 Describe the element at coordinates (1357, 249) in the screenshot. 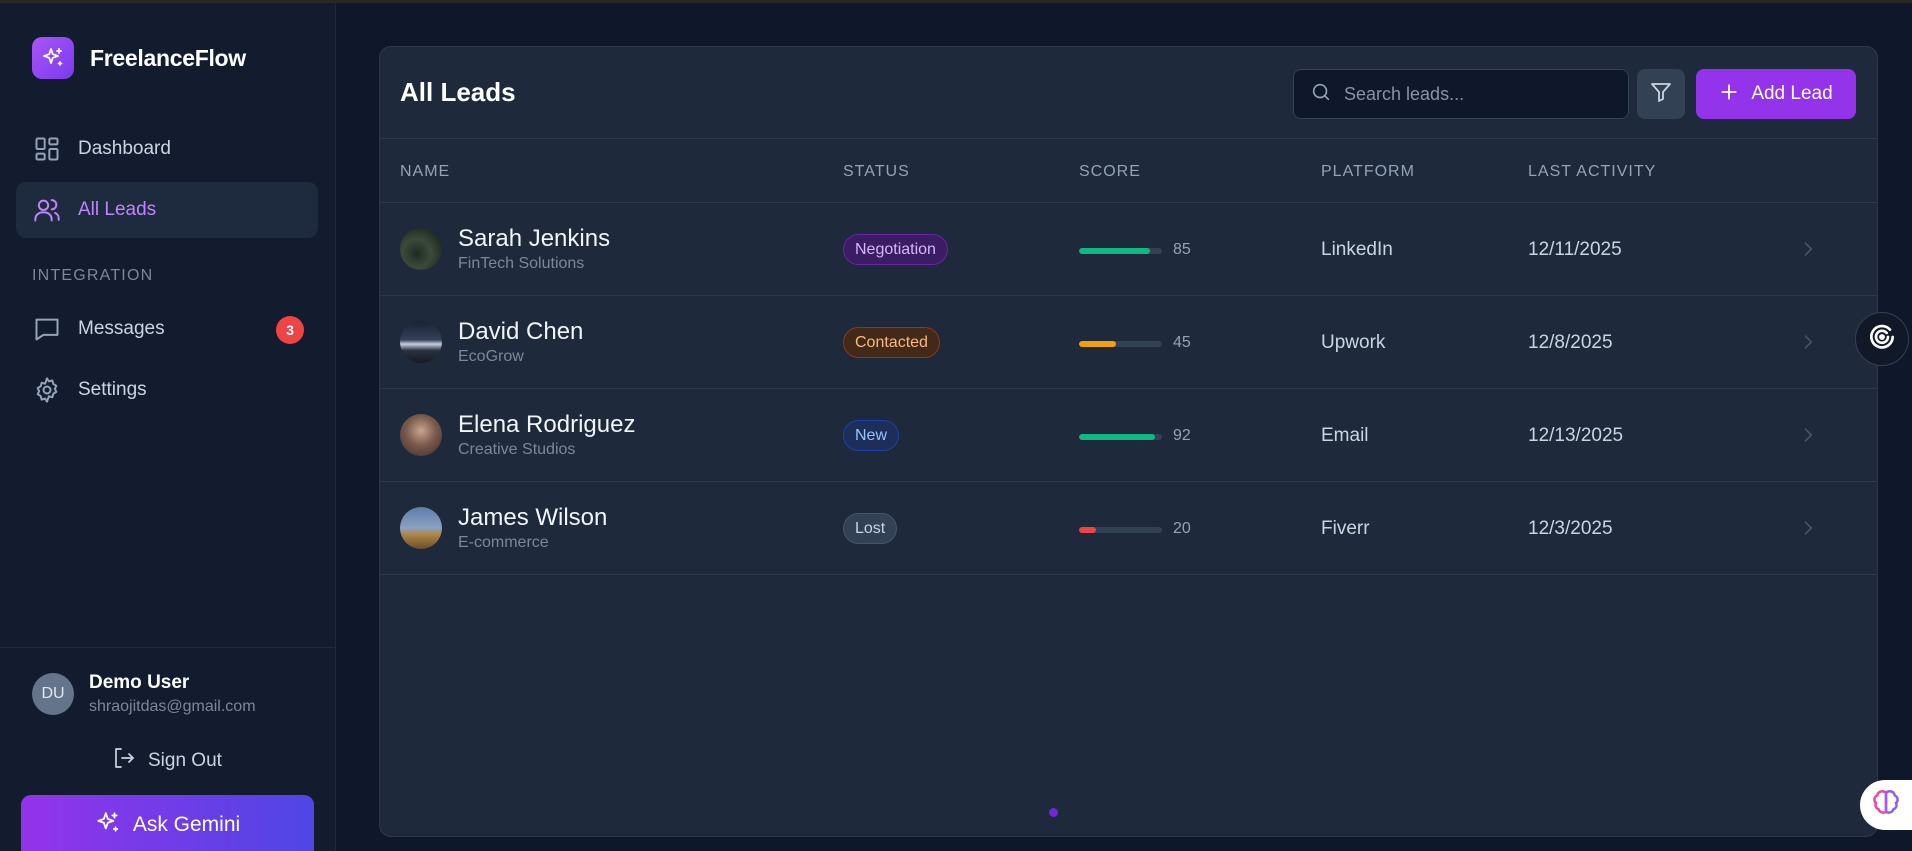

I see `lead-platform: LinkedIn` at that location.